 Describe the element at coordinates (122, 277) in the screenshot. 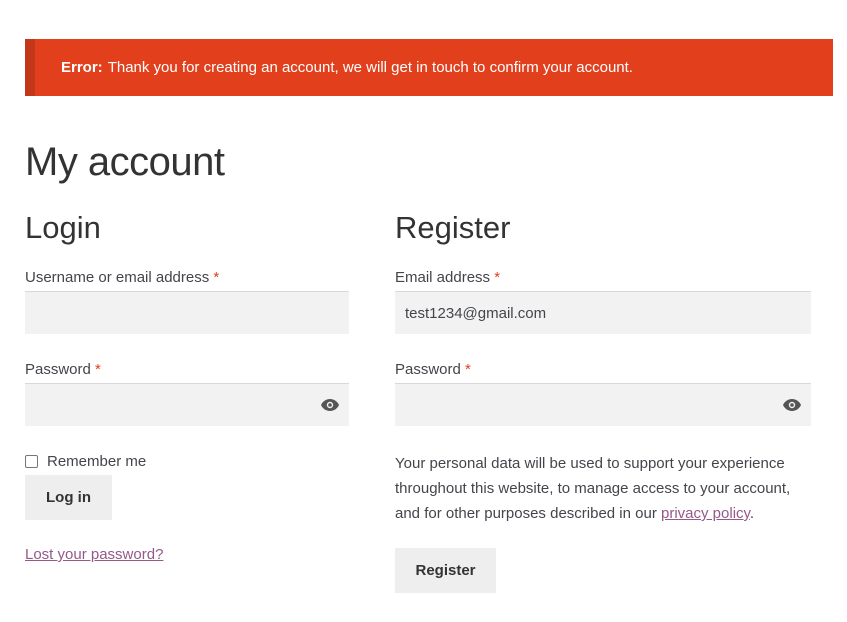

I see `username-label: Username or email address *` at that location.